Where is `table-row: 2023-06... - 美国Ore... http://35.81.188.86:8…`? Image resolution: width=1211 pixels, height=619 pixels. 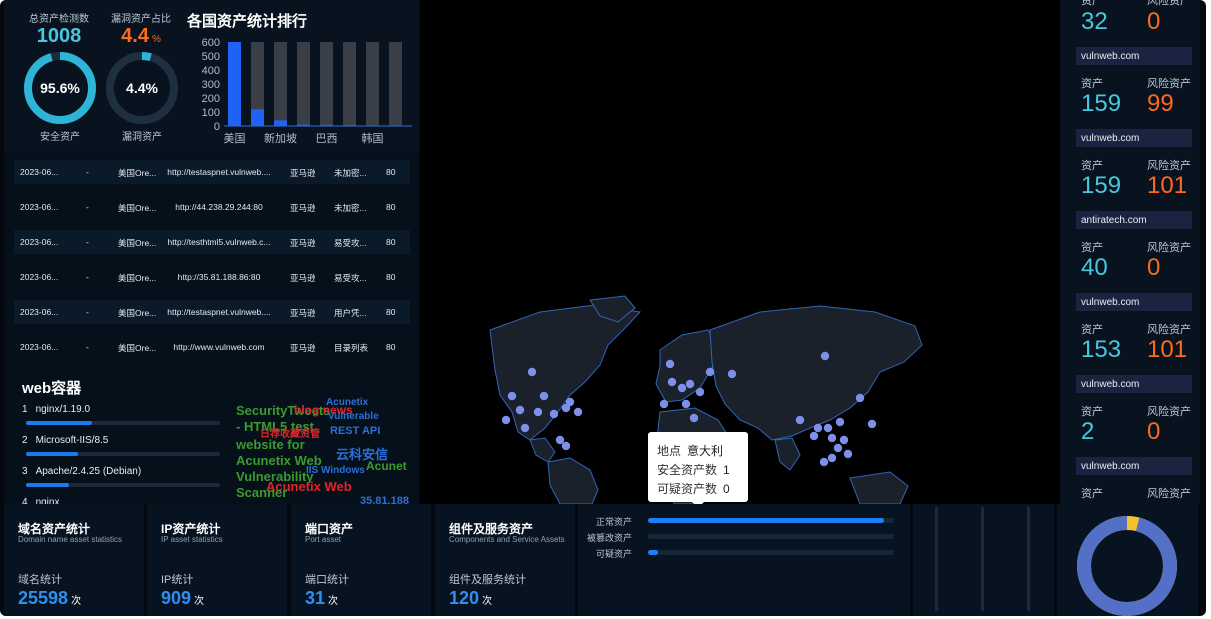 table-row: 2023-06... - 美国Ore... http://35.81.188.86:8… is located at coordinates (212, 277).